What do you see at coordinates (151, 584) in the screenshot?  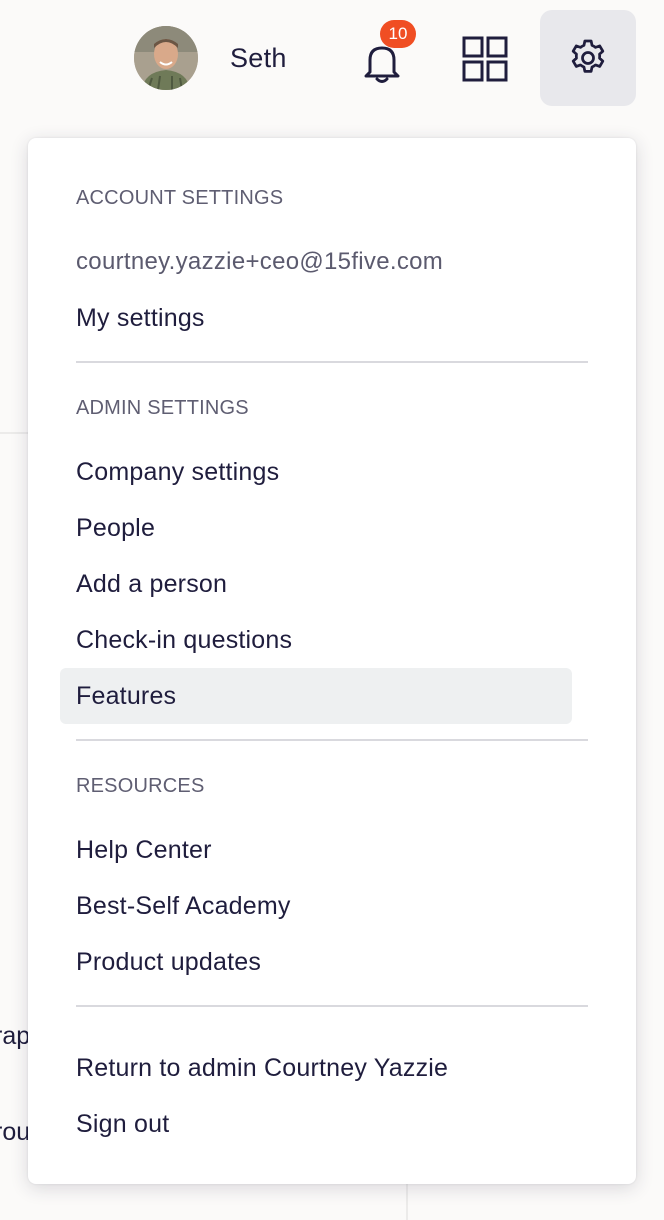 I see `menu-item-add-a-person: Add a person` at bounding box center [151, 584].